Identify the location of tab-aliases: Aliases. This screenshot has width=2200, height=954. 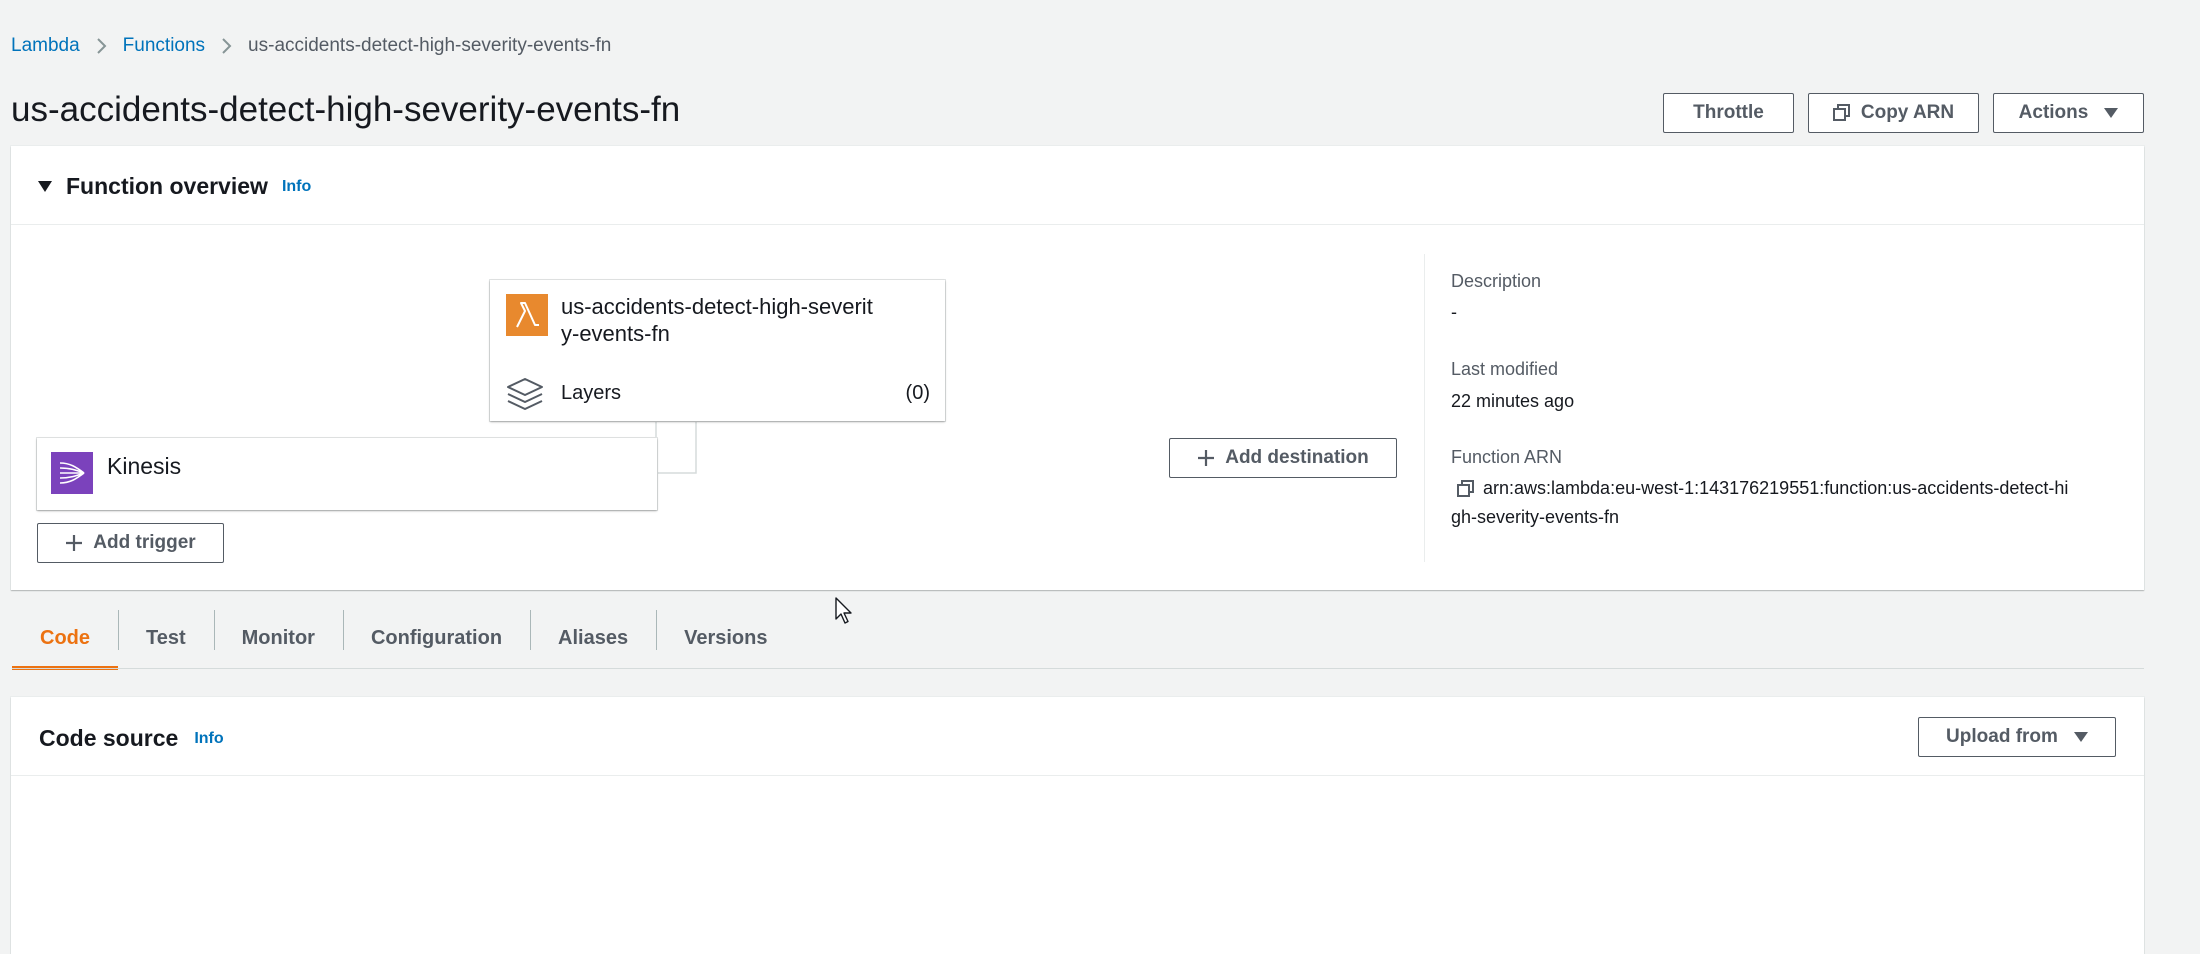
(593, 638).